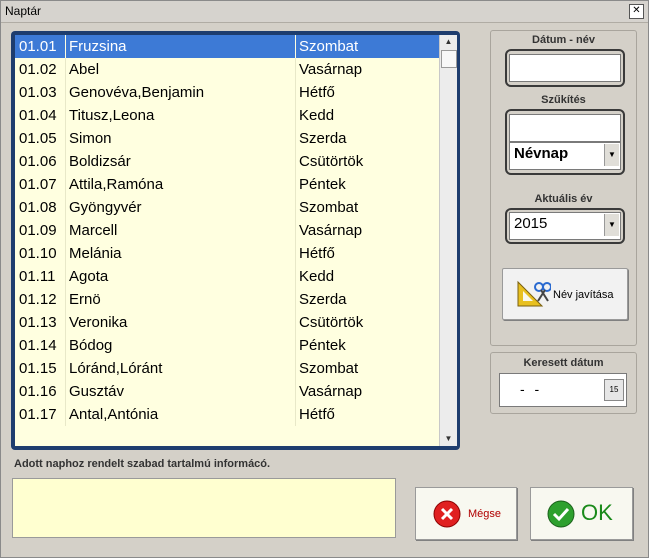  I want to click on scroll-thumb, so click(449, 59).